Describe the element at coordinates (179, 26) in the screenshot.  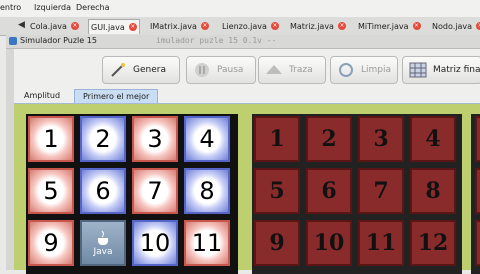
I see `tab-imatrix-java: IMatrix.java ×` at that location.